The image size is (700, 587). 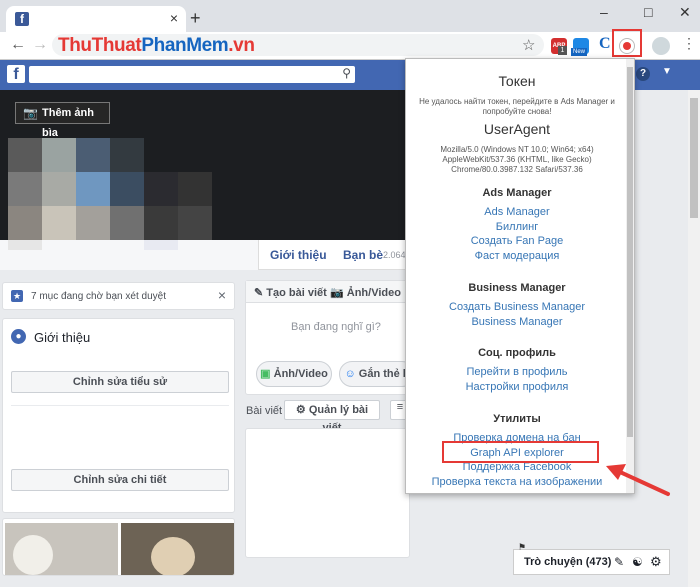 What do you see at coordinates (630, 276) in the screenshot?
I see `popup-scrollbar` at bounding box center [630, 276].